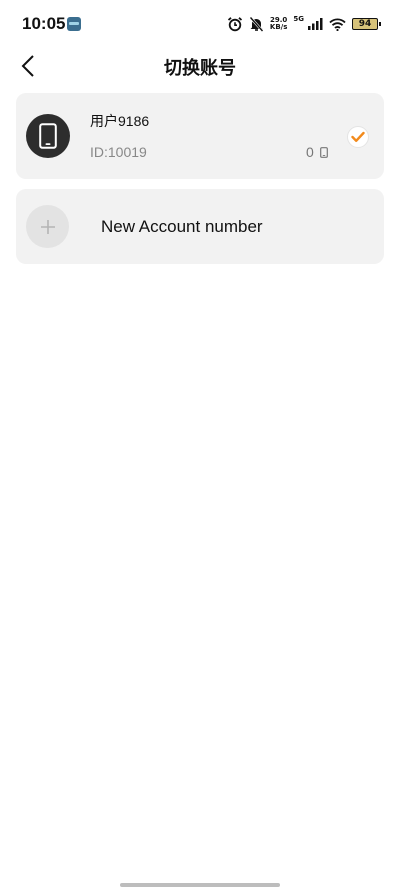 The width and height of the screenshot is (400, 889). Describe the element at coordinates (200, 24) in the screenshot. I see `status-bar: 10:05 29.0 KB/s 5G 94` at that location.